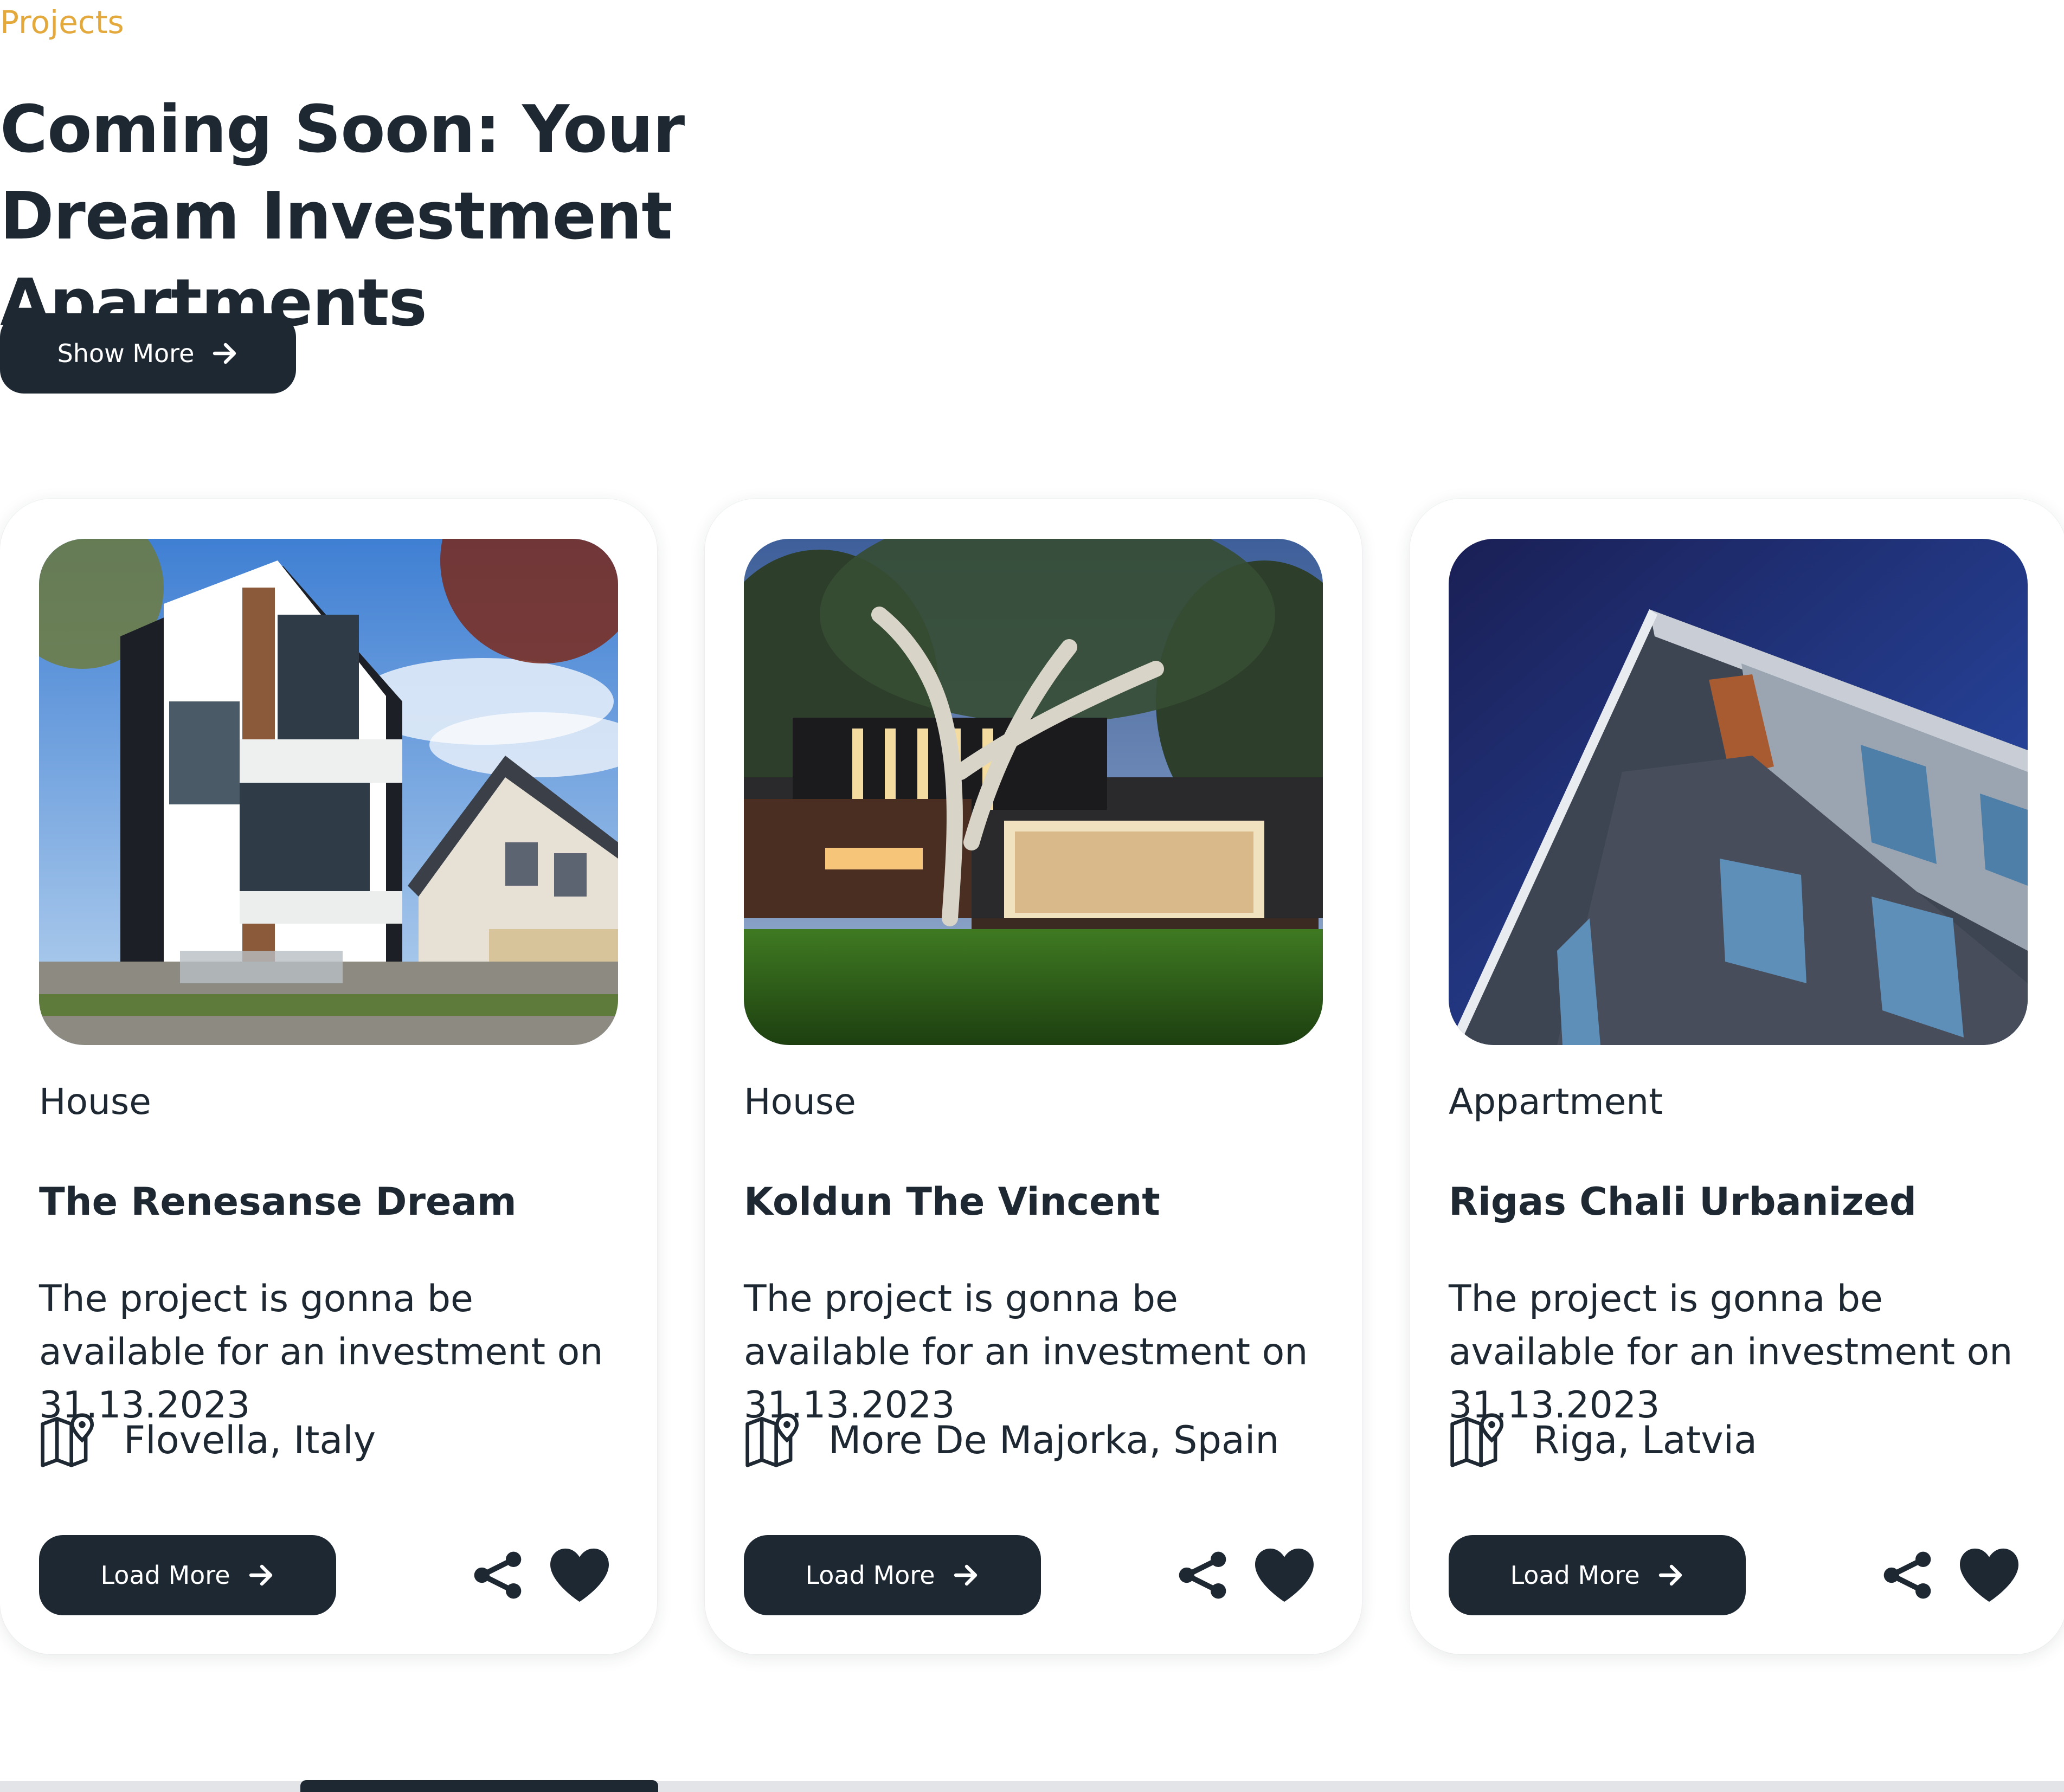 This screenshot has width=2064, height=1792. Describe the element at coordinates (62, 22) in the screenshot. I see `section-eyebrow: Projects` at that location.